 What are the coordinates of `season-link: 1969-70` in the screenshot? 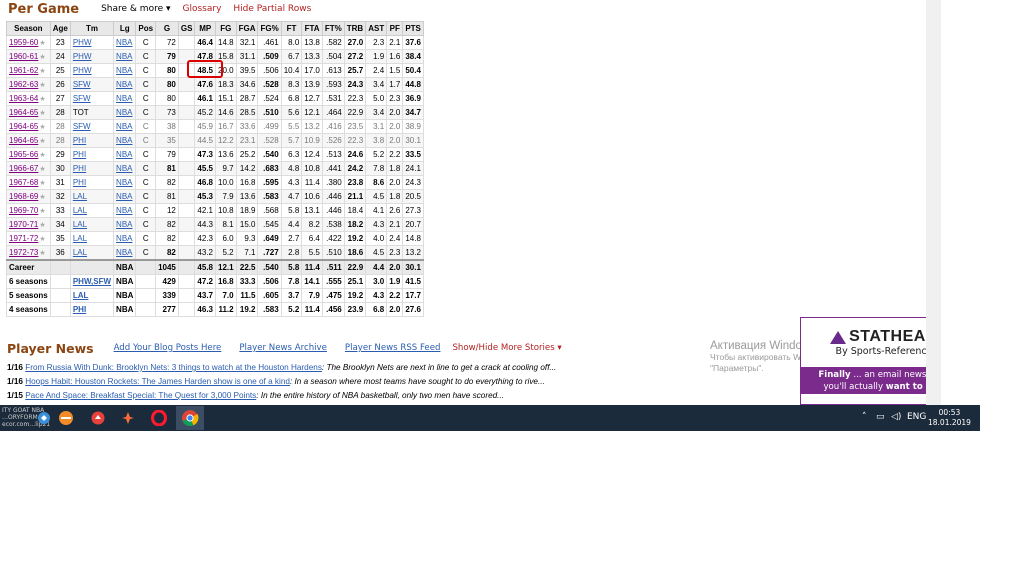 It's located at (23, 210).